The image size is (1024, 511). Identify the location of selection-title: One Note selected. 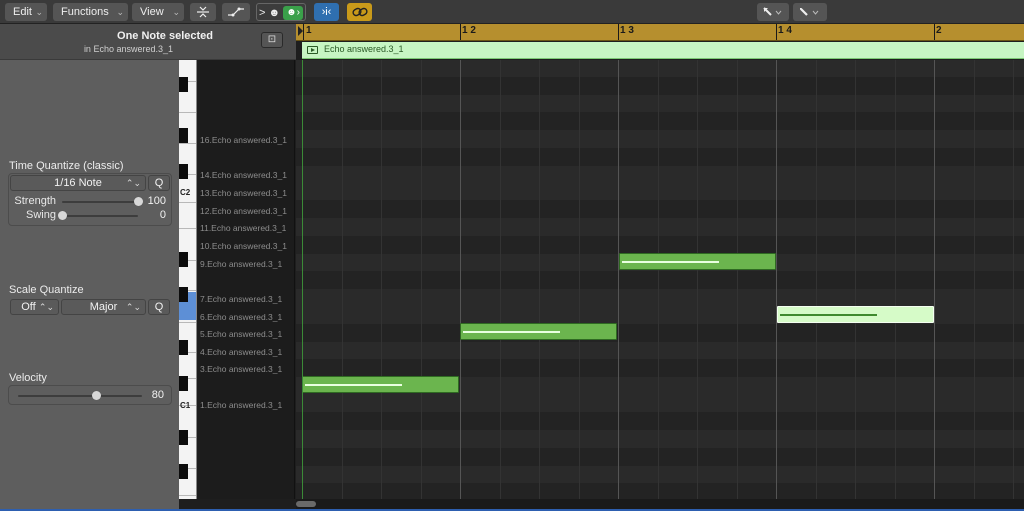
(165, 36).